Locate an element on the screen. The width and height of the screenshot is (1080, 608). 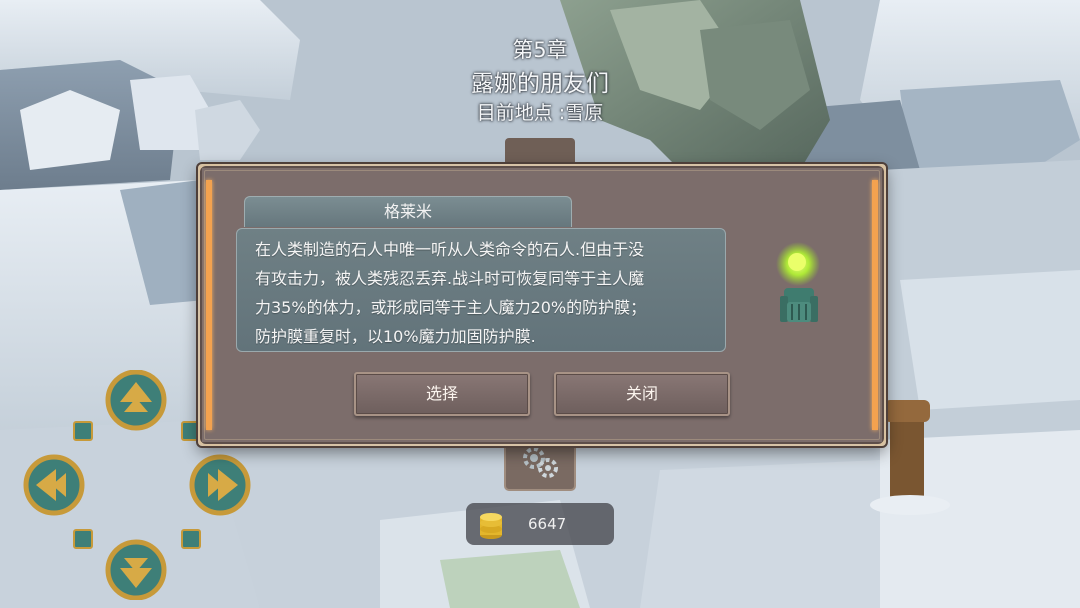
dpad-right-icon is located at coordinates (220, 485).